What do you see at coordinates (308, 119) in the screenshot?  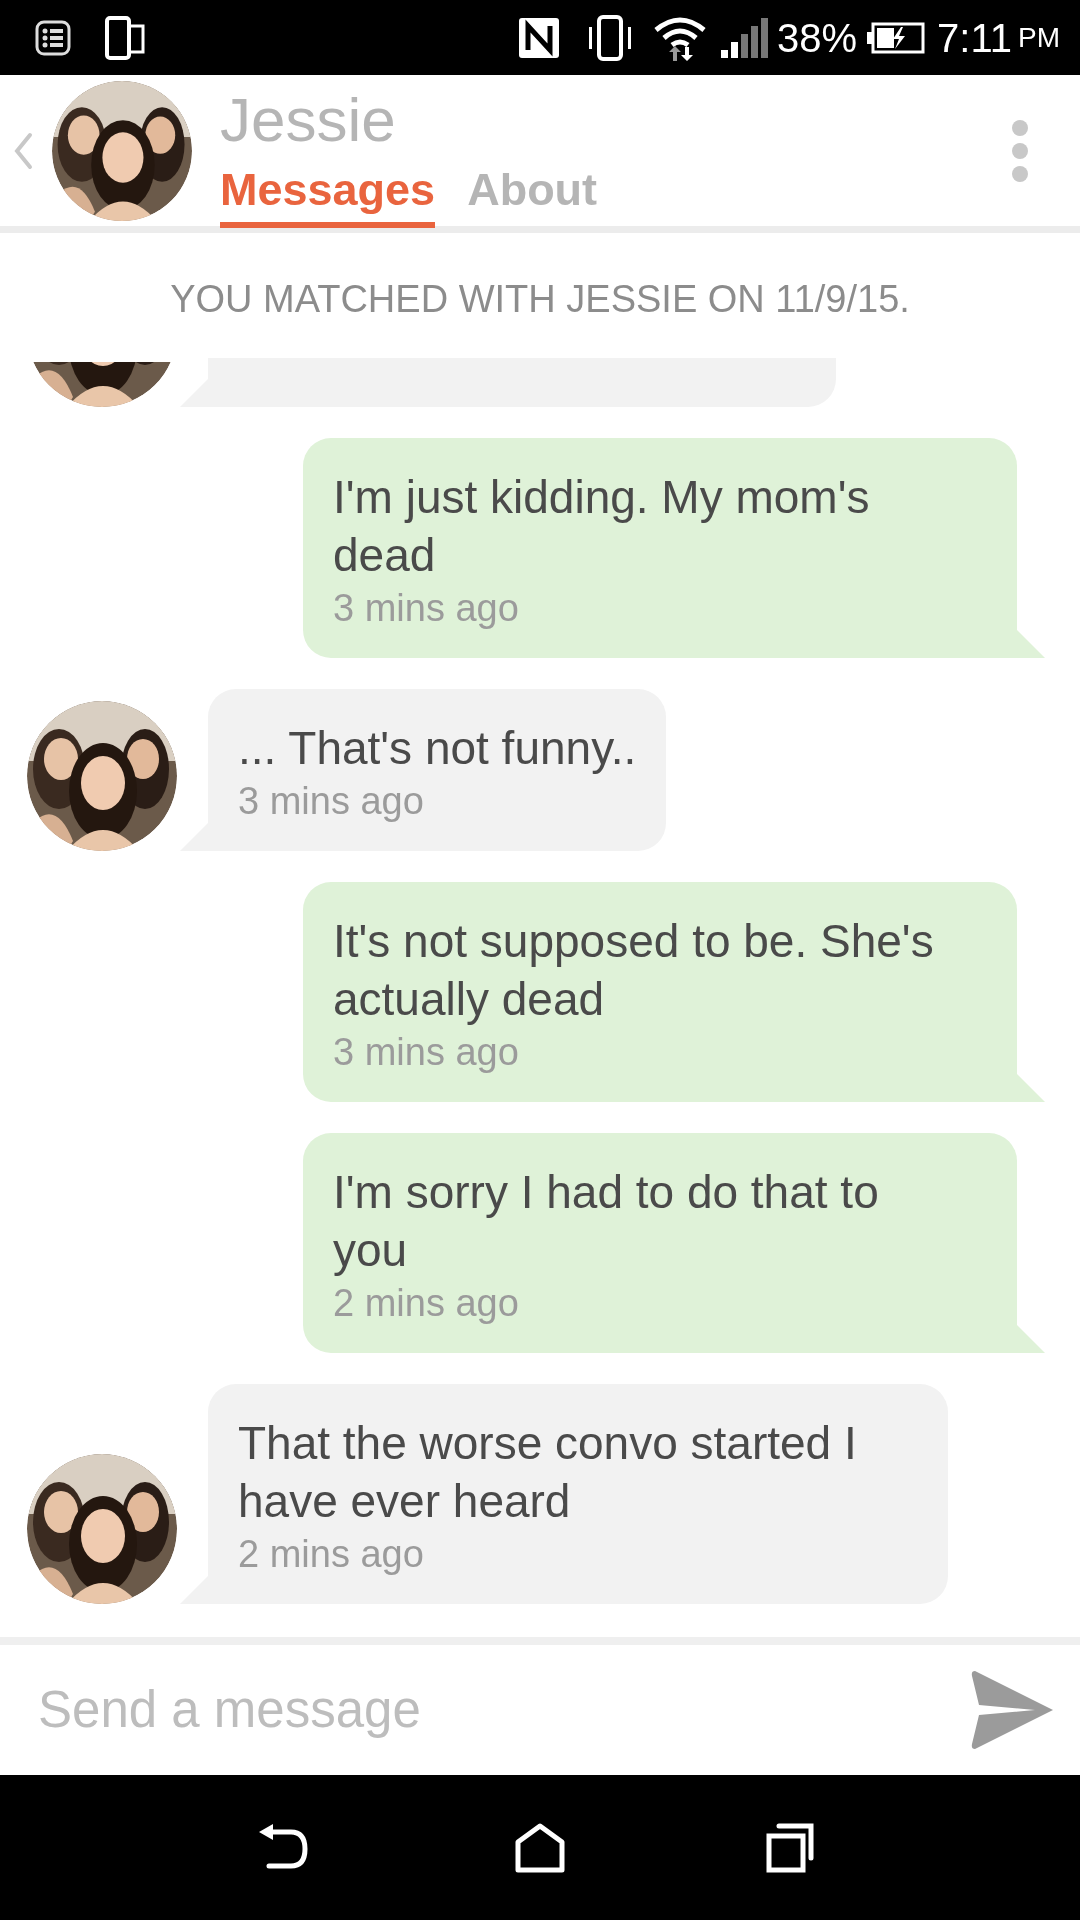 I see `contact-name: Jessie` at bounding box center [308, 119].